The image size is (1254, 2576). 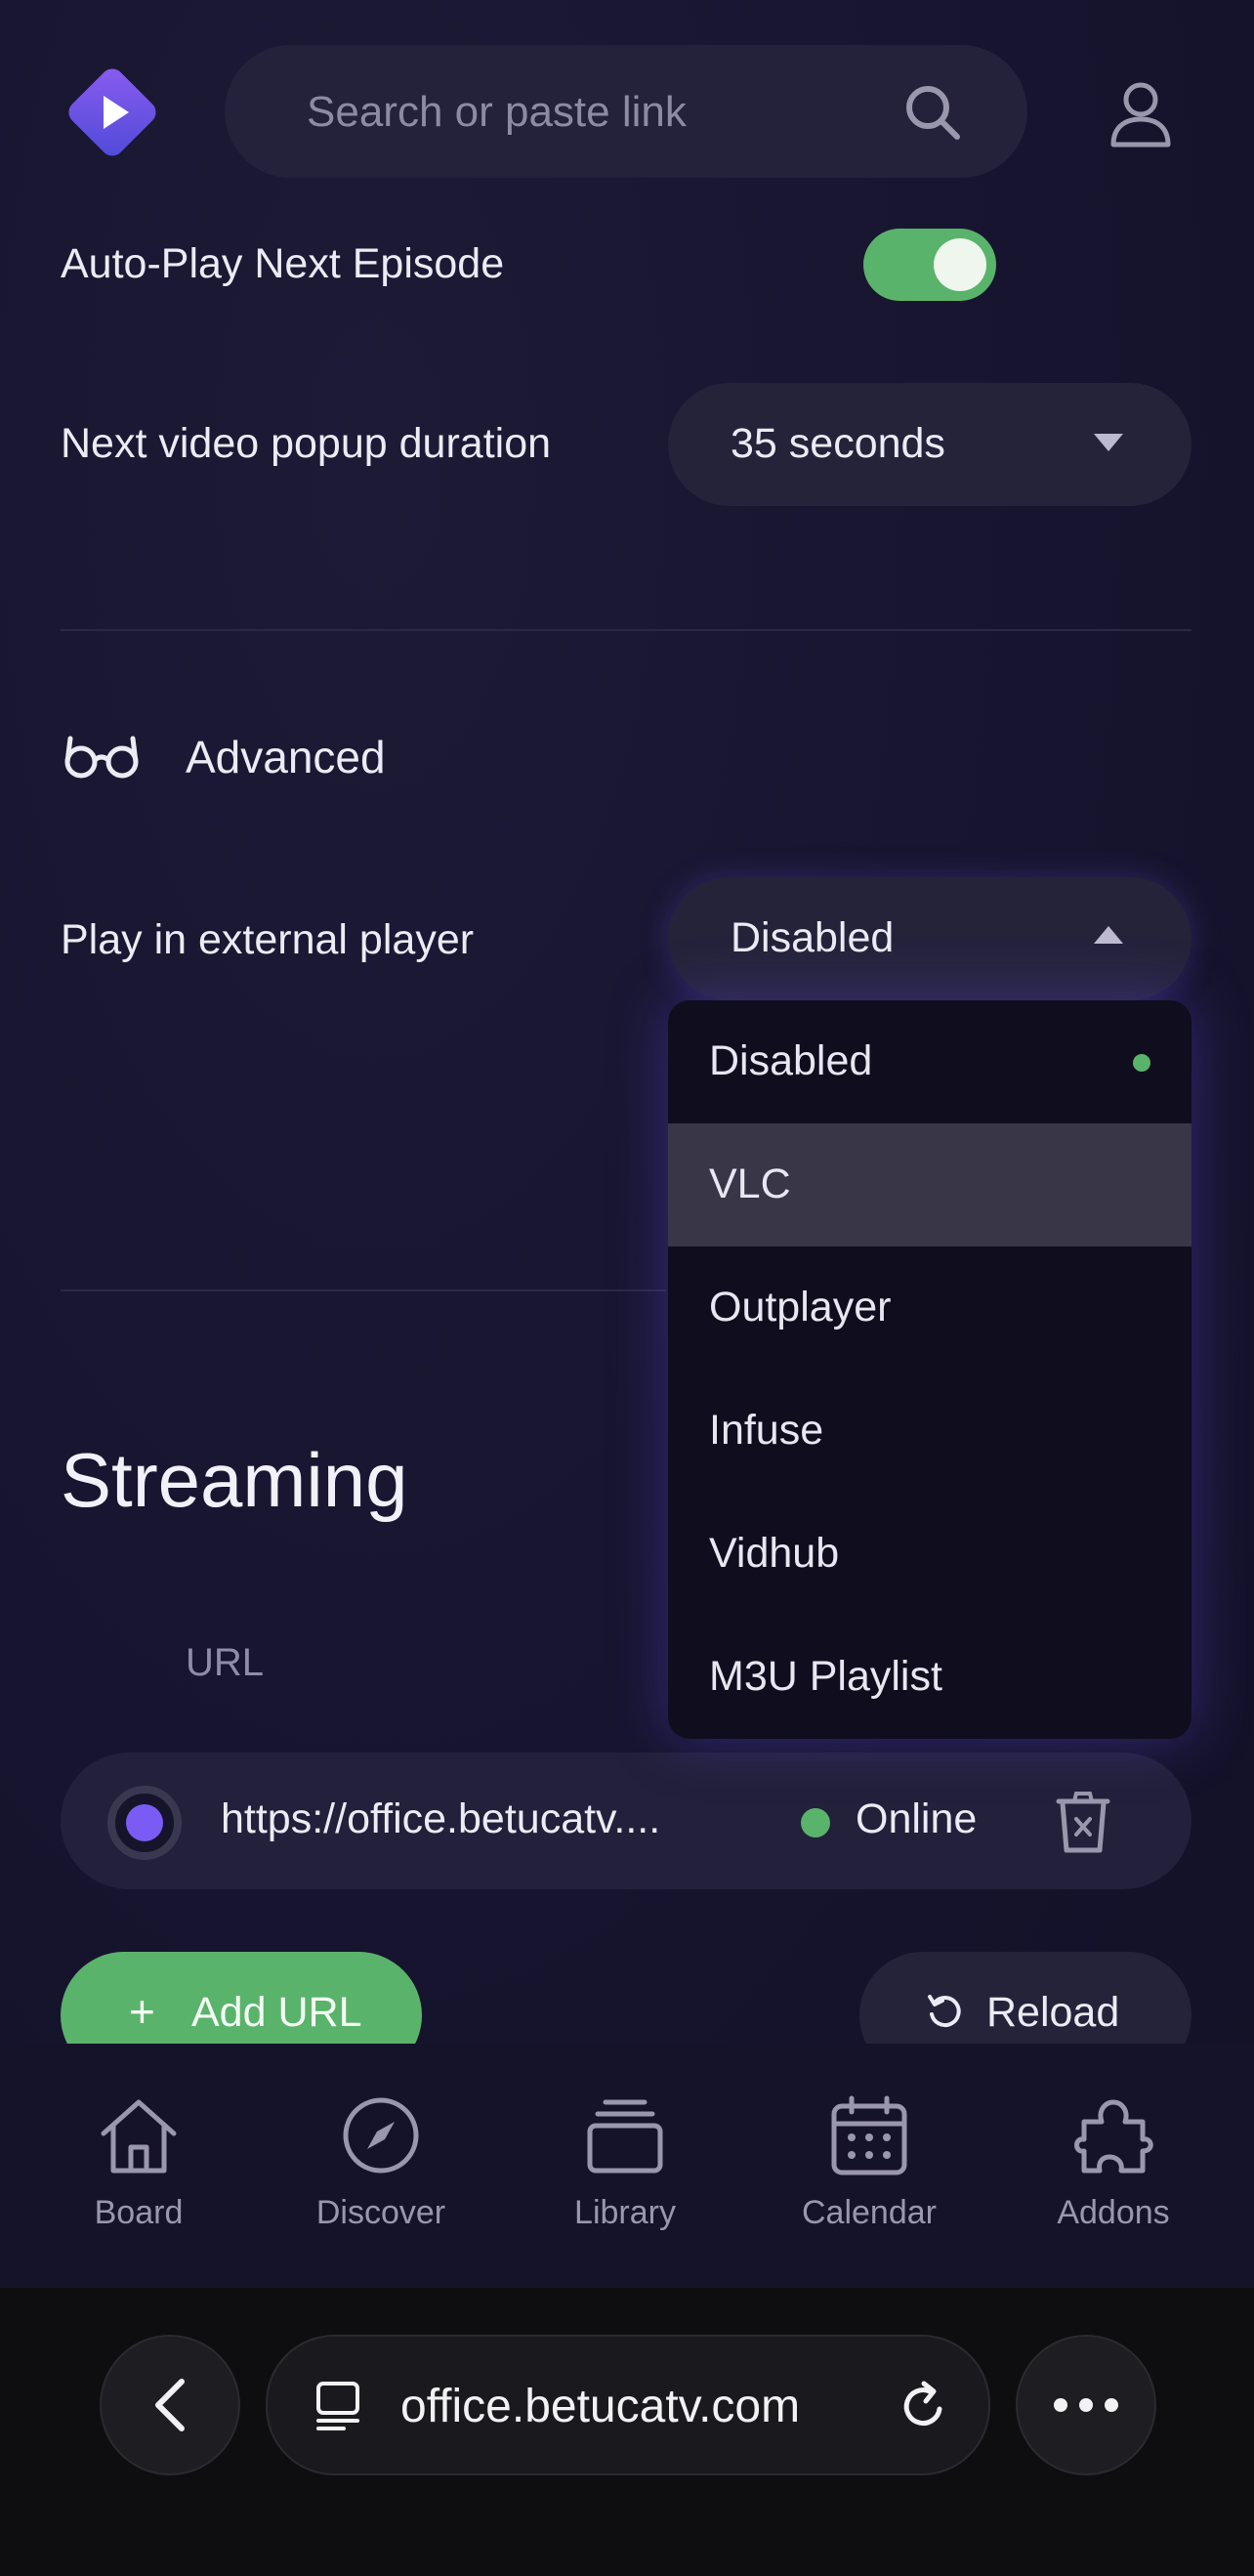 I want to click on more-button, so click(x=1086, y=2405).